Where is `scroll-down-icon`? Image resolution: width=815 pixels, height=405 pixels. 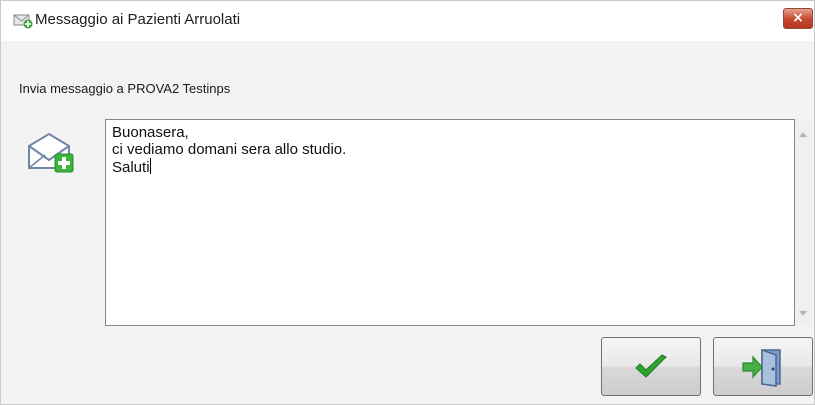 scroll-down-icon is located at coordinates (803, 313).